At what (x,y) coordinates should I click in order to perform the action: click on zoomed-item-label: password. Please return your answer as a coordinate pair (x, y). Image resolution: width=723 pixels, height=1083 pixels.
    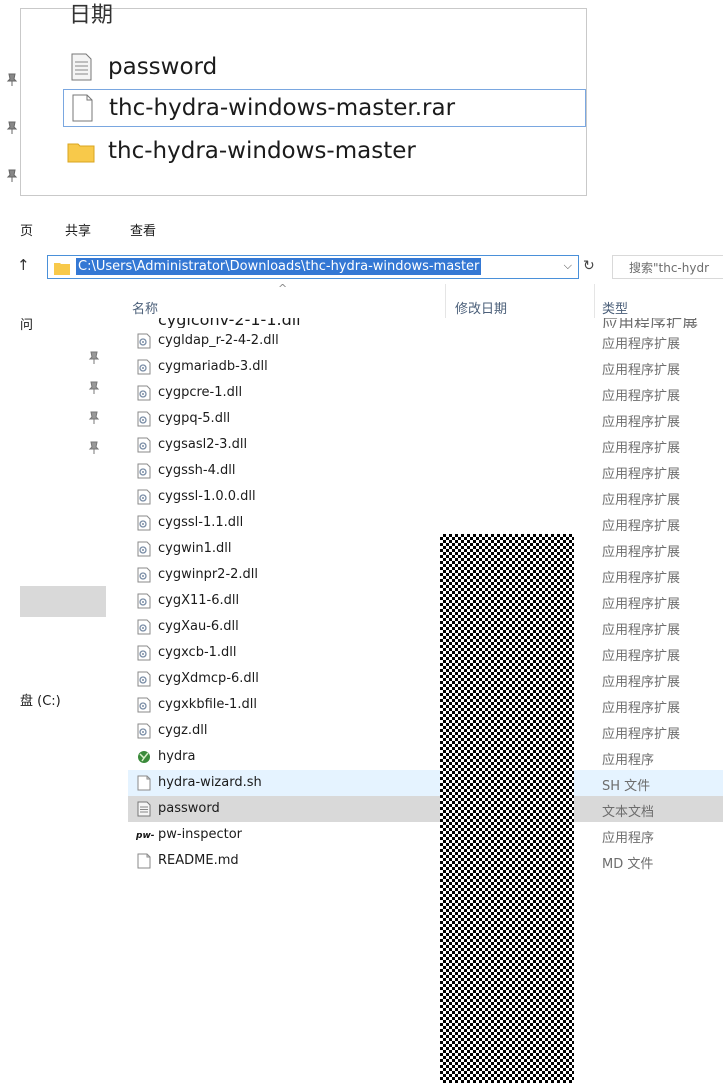
    Looking at the image, I should click on (163, 67).